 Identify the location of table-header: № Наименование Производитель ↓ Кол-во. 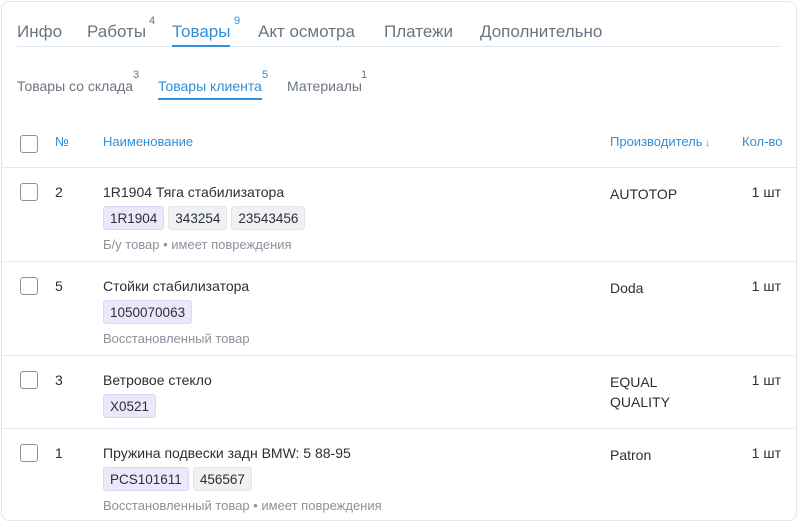
(399, 144).